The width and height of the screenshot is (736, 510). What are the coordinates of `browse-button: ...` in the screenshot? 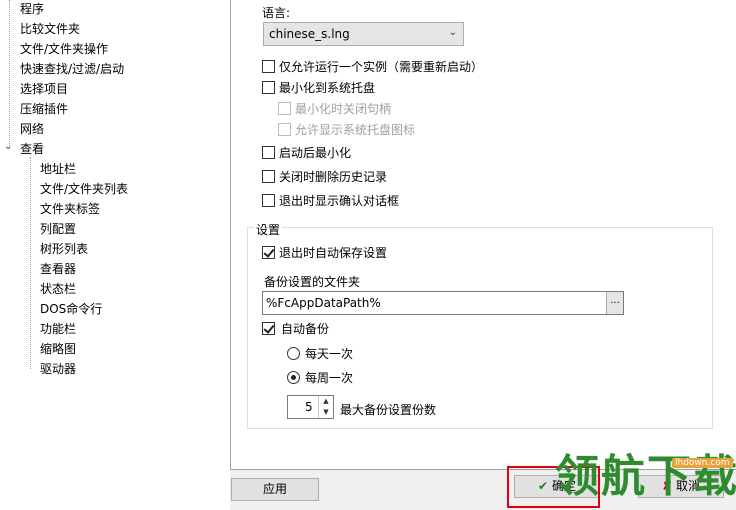 It's located at (614, 303).